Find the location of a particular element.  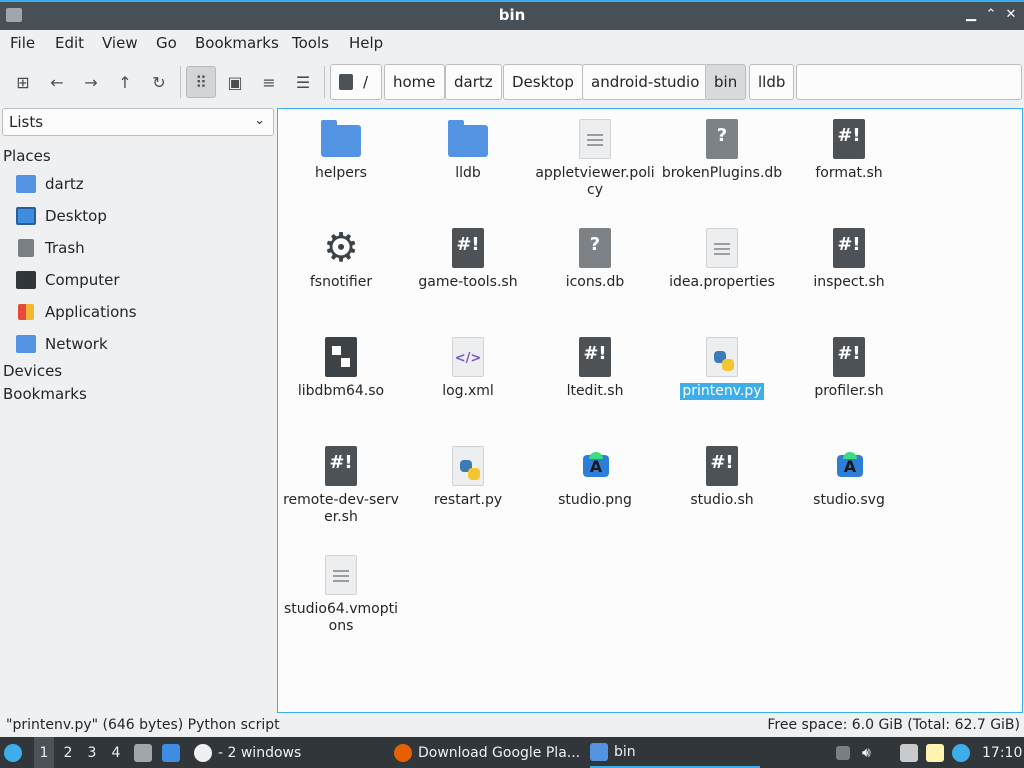

file-item-studio64-vmoptions: studio64.vmoptions is located at coordinates (341, 594).